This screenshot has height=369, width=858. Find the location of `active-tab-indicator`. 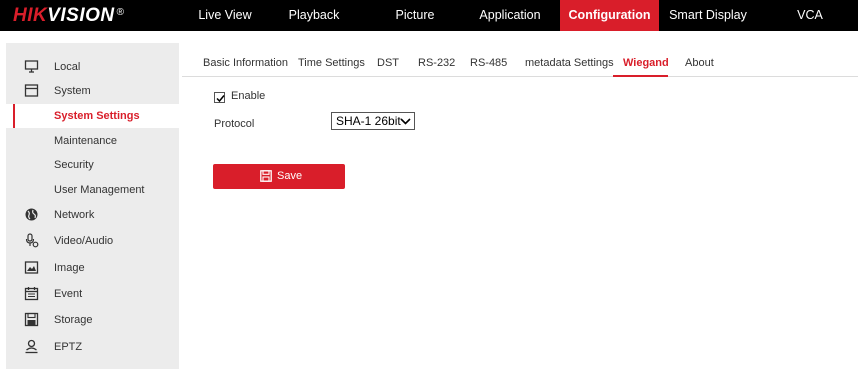

active-tab-indicator is located at coordinates (640, 76).